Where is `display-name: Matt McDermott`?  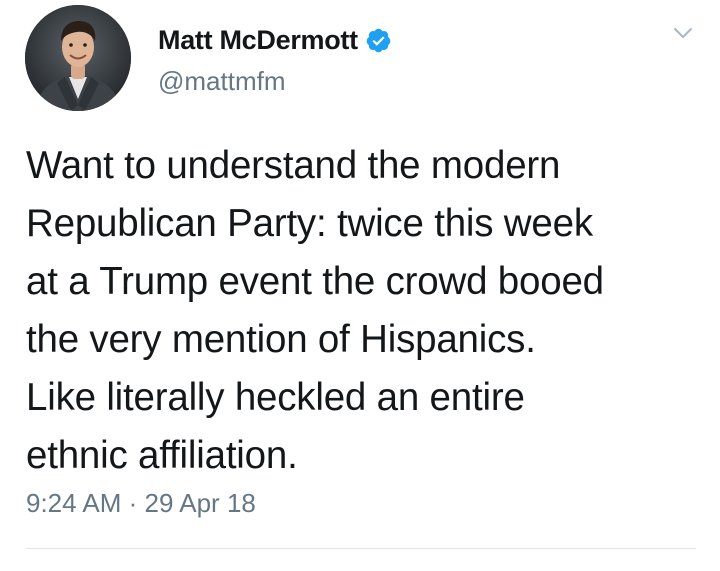 display-name: Matt McDermott is located at coordinates (258, 40).